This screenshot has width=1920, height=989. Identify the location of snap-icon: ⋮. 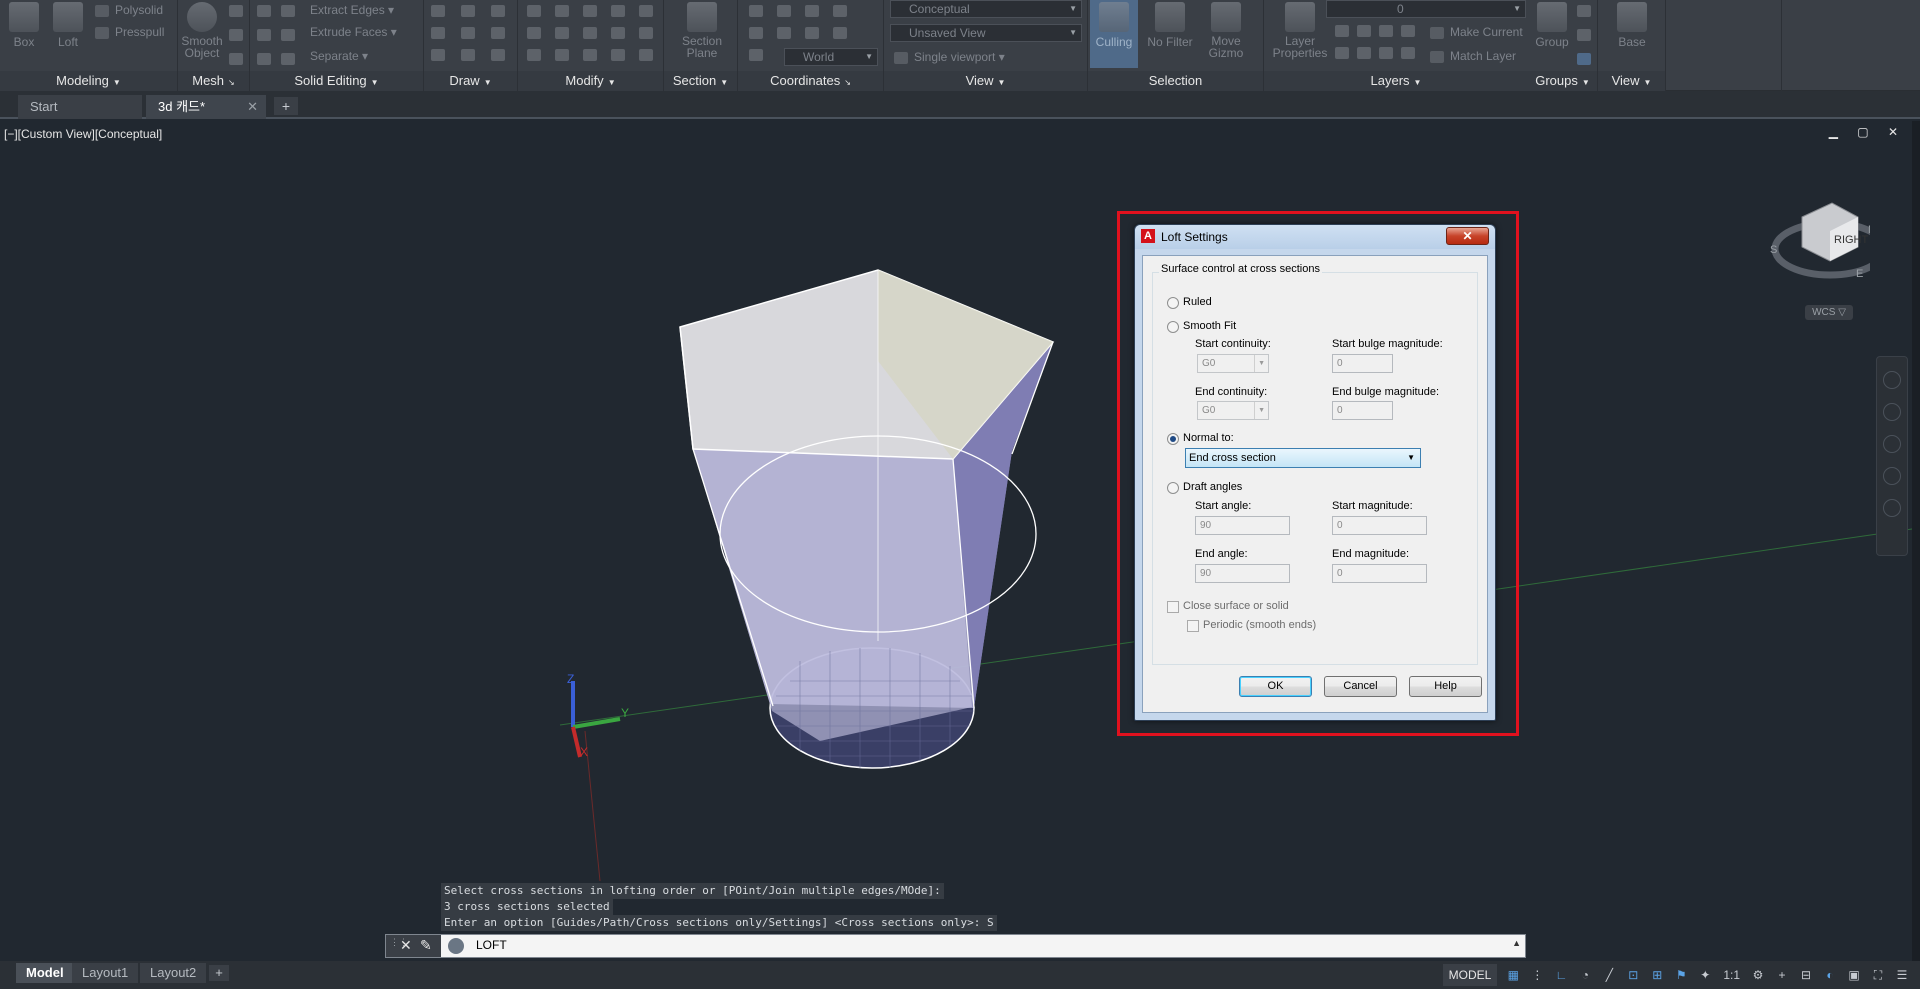
(1537, 975).